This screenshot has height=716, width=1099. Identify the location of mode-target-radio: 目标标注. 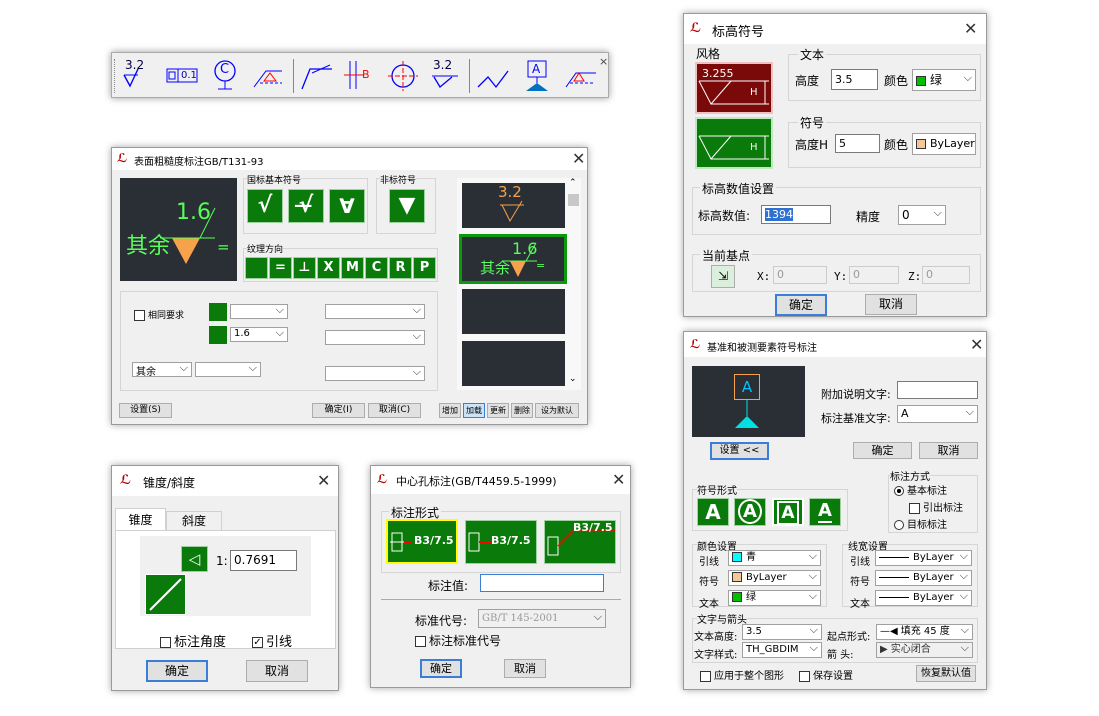
(920, 523).